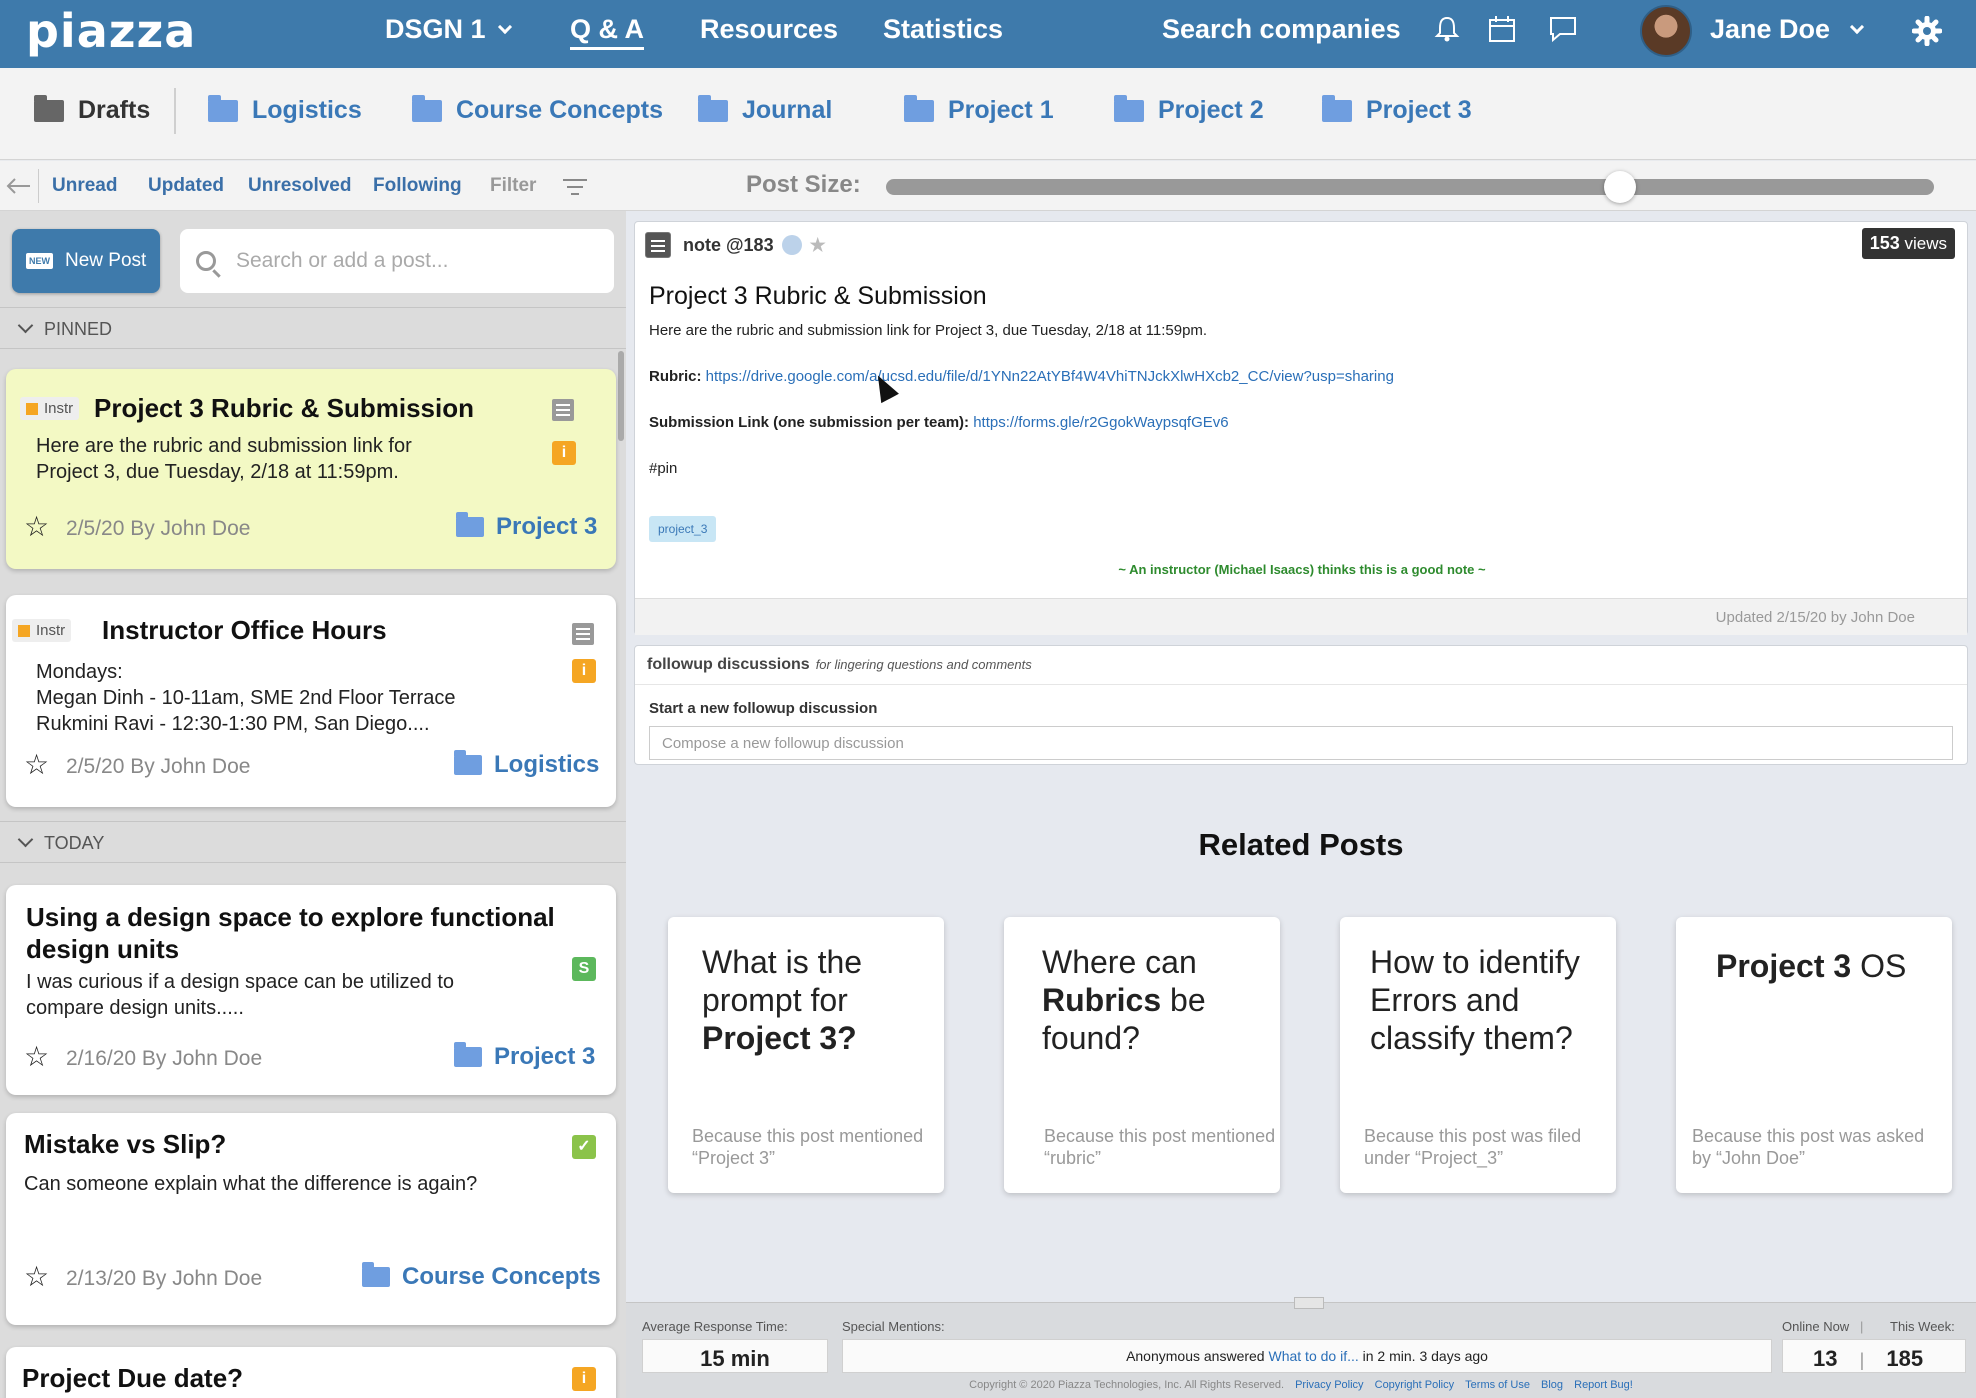  What do you see at coordinates (769, 29) in the screenshot?
I see `nav-resources: Resources` at bounding box center [769, 29].